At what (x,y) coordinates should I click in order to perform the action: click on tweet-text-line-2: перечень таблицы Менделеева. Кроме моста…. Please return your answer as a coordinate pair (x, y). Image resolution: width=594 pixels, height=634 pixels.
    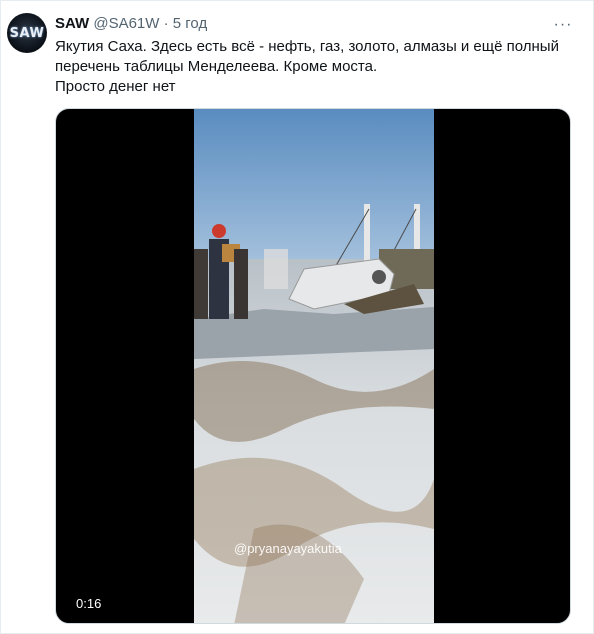
    Looking at the image, I should click on (216, 66).